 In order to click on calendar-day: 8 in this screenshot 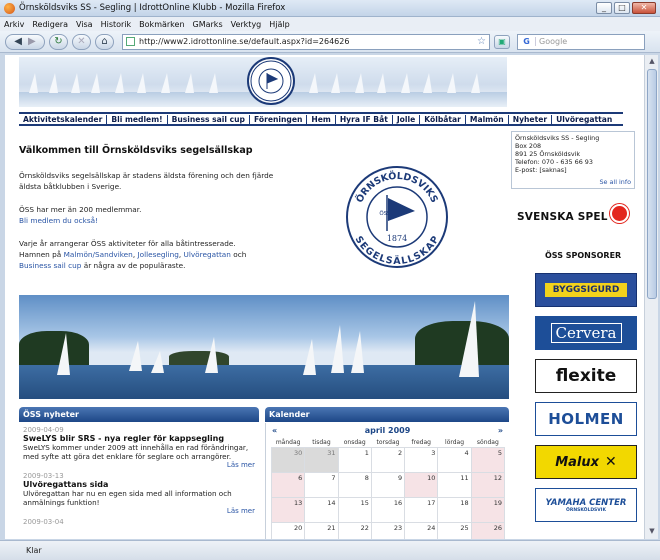, I will do `click(354, 484)`.